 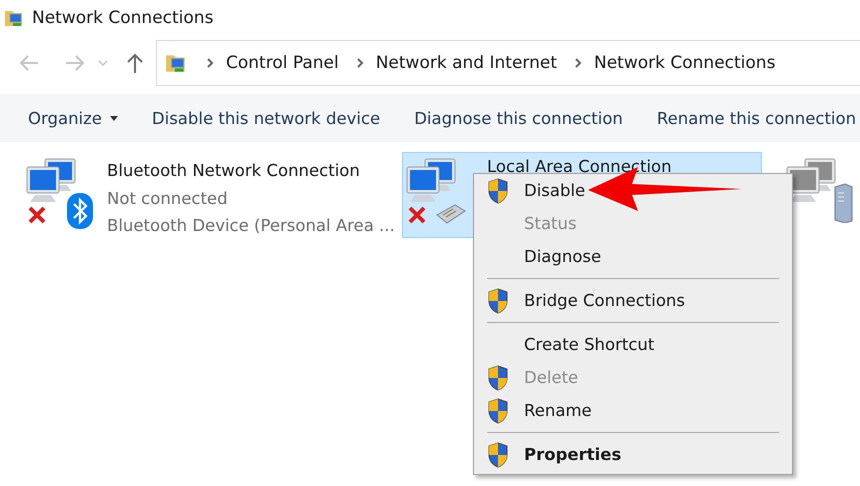 What do you see at coordinates (123, 18) in the screenshot?
I see `window-title: Network Connections` at bounding box center [123, 18].